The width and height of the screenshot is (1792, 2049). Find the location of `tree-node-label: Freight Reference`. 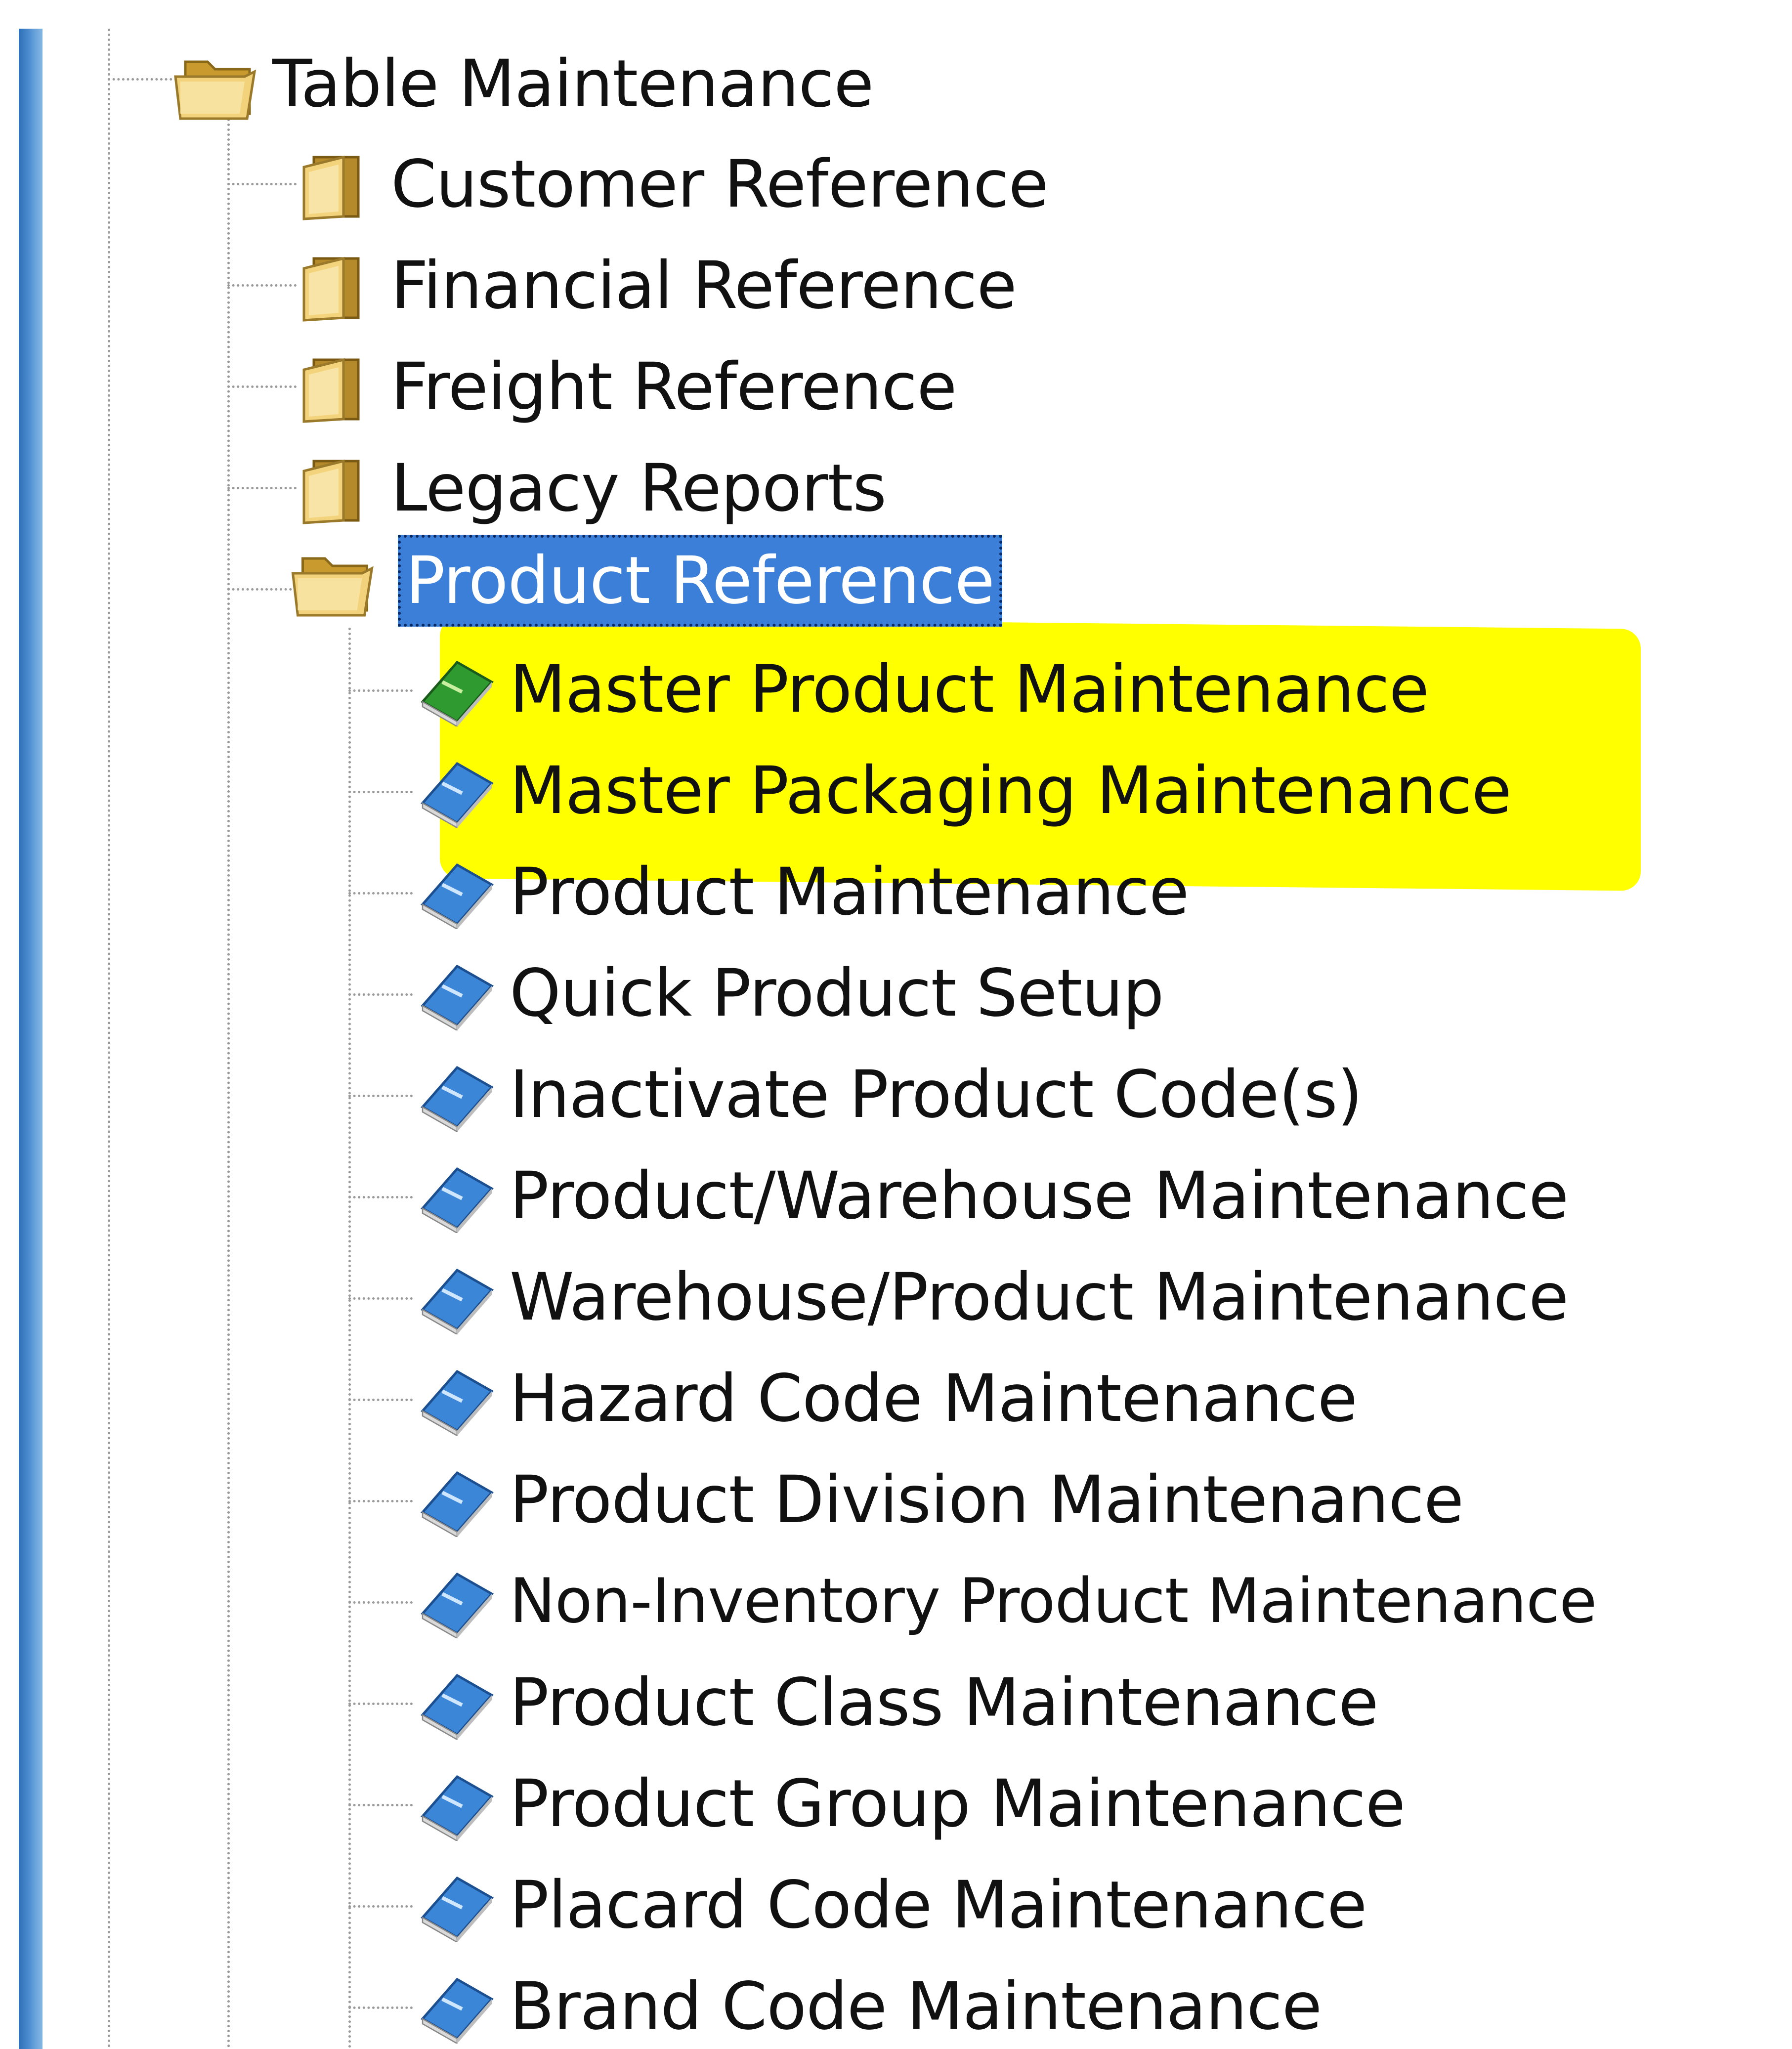

tree-node-label: Freight Reference is located at coordinates (674, 387).